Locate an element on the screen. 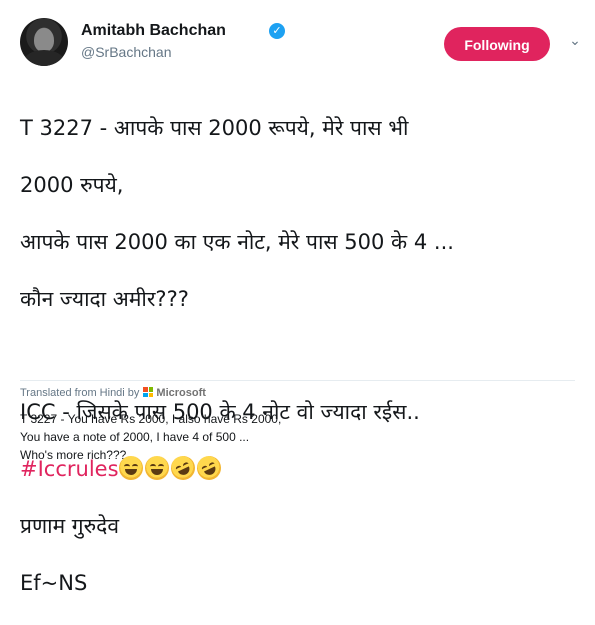 The image size is (595, 625). user-handle: @SrBachchan is located at coordinates (126, 52).